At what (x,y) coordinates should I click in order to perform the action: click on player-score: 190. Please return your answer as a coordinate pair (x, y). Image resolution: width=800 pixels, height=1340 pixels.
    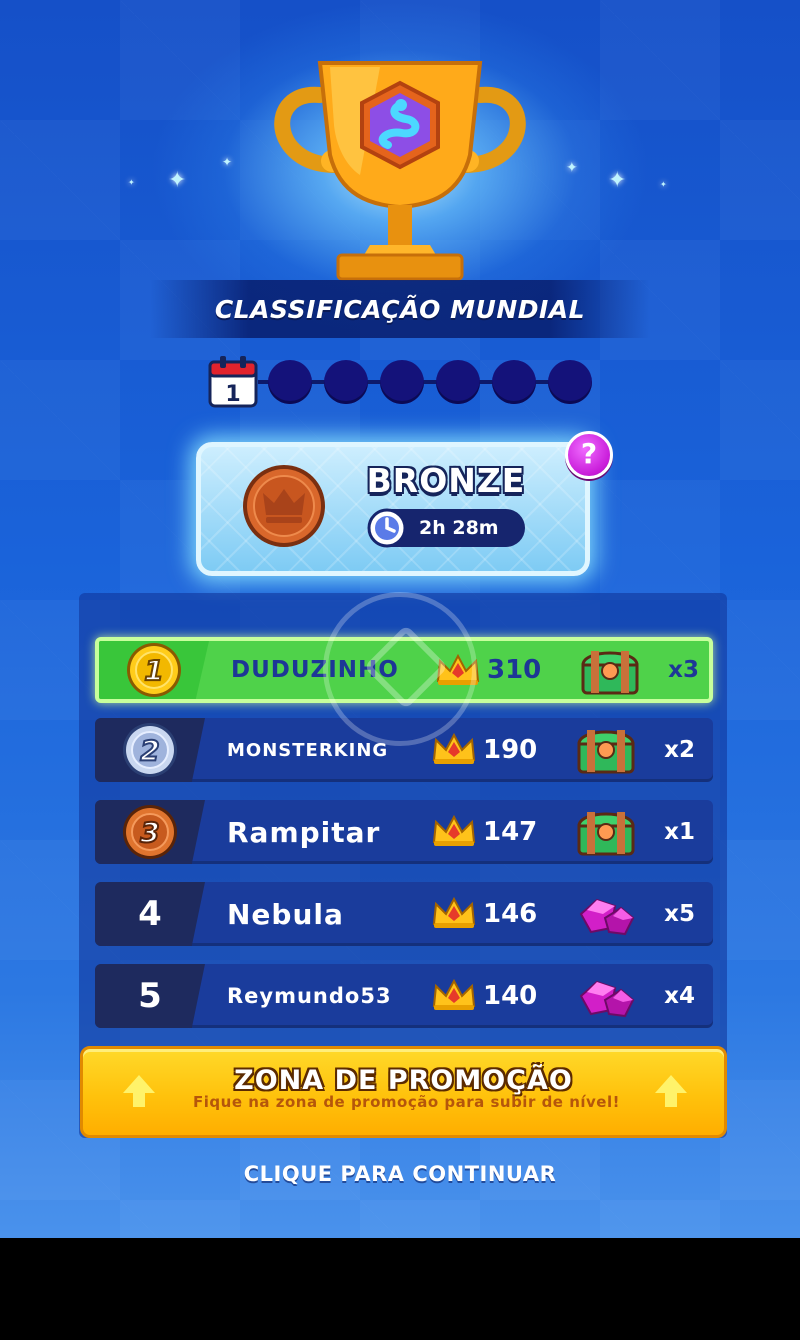
    Looking at the image, I should click on (510, 750).